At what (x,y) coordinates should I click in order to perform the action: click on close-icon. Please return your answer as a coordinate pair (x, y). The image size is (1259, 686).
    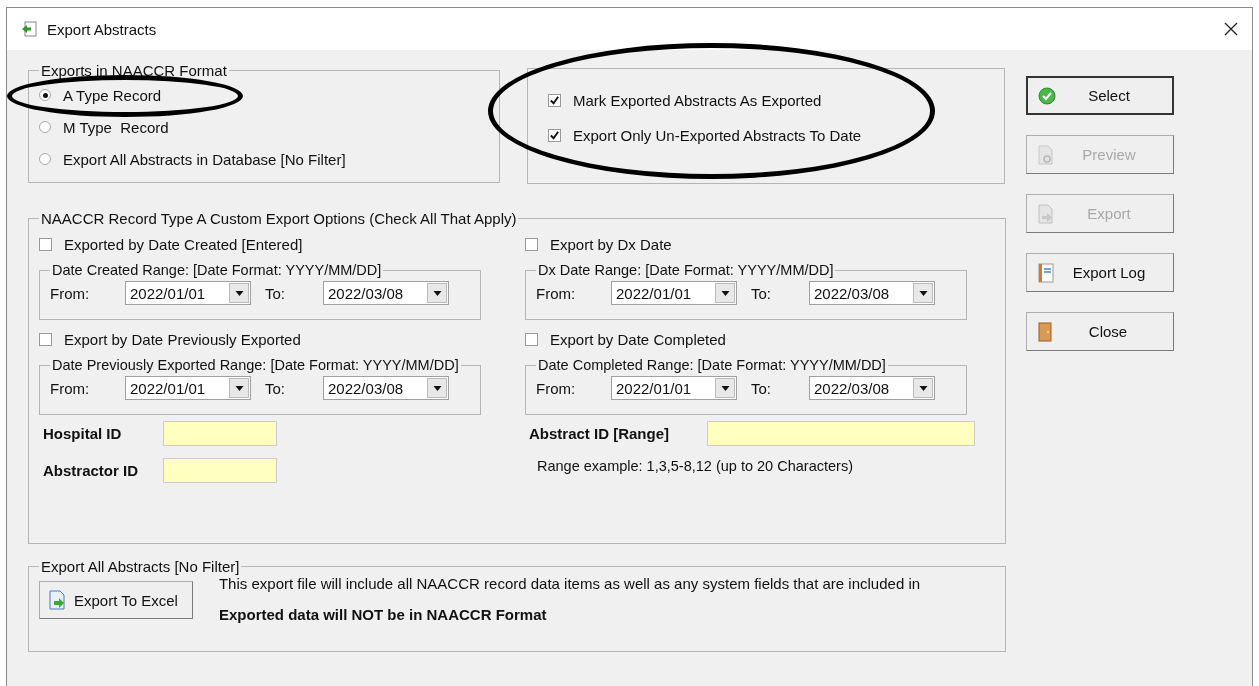
    Looking at the image, I should click on (1231, 29).